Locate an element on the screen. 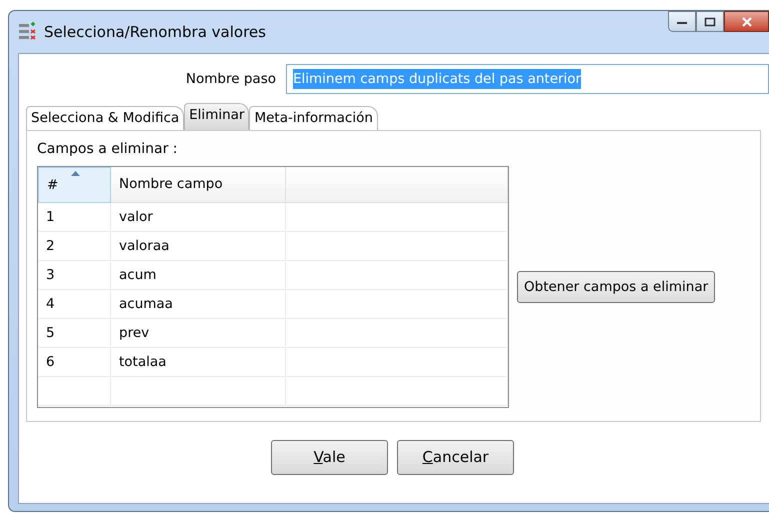 This screenshot has height=520, width=769. table-cell: 1 is located at coordinates (74, 217).